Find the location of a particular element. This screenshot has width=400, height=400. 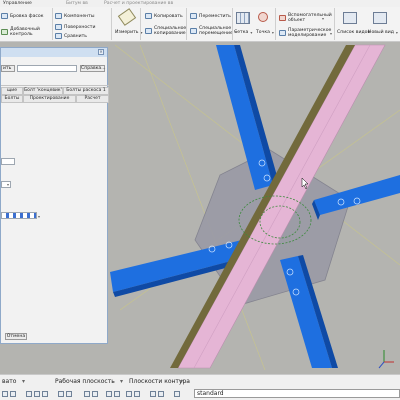

profile-combo: standard is located at coordinates (297, 393).